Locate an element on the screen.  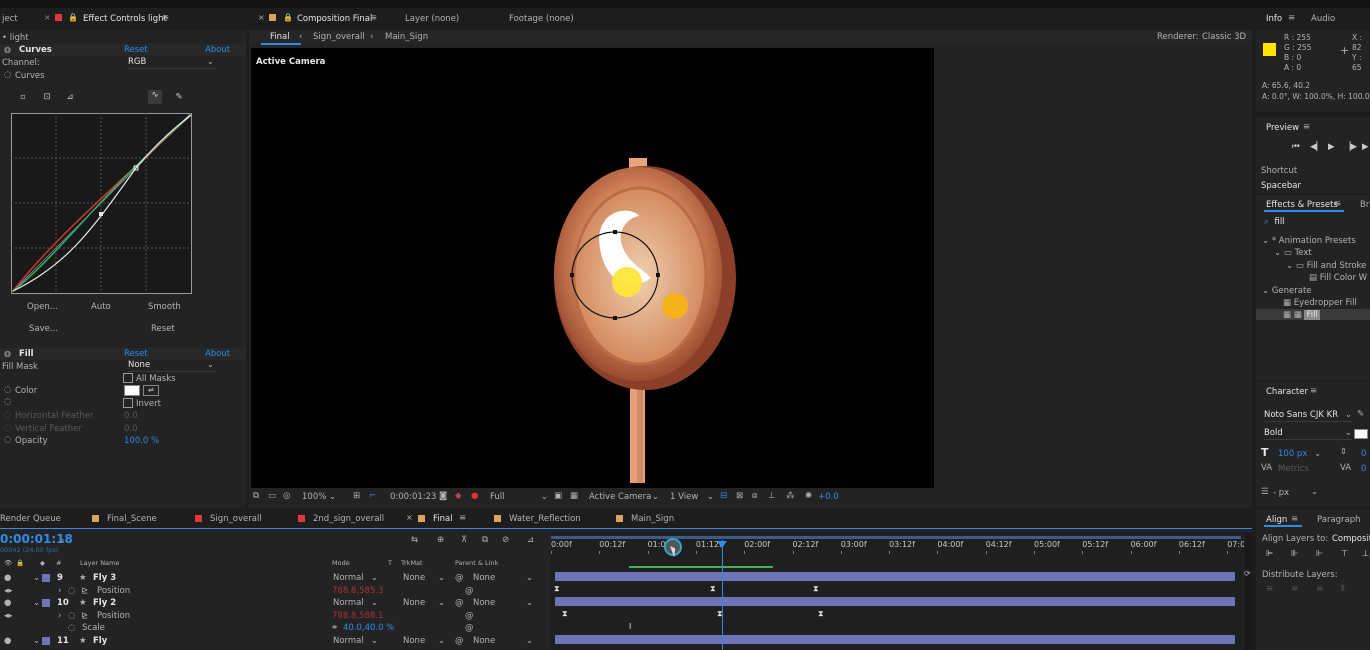
exposure-icon: ✺ is located at coordinates (808, 496).